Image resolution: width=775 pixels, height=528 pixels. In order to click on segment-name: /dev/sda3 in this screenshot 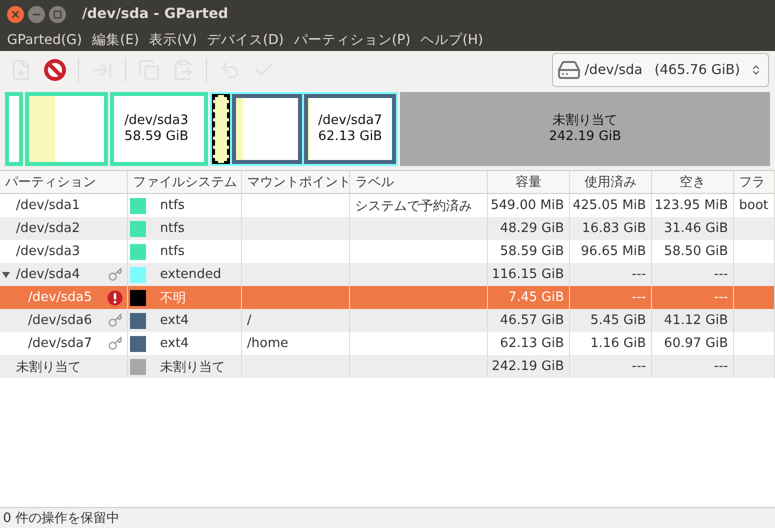, I will do `click(157, 121)`.